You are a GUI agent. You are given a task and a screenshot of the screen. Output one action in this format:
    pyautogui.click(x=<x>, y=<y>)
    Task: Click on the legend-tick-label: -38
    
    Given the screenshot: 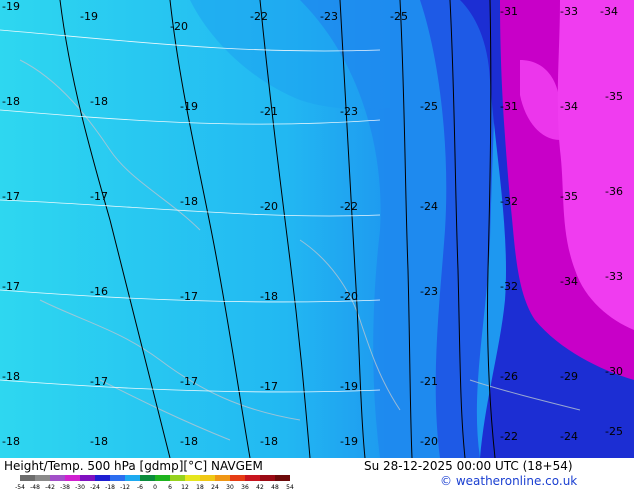 What is the action you would take?
    pyautogui.click(x=65, y=487)
    